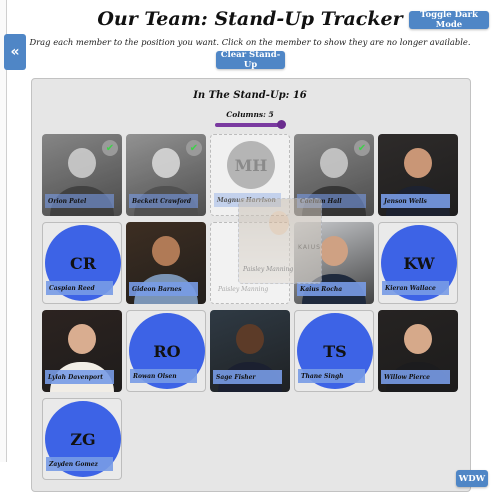 This screenshot has width=500, height=500. I want to click on toggle-dark-mode-button: Toggle Dark Mode, so click(449, 20).